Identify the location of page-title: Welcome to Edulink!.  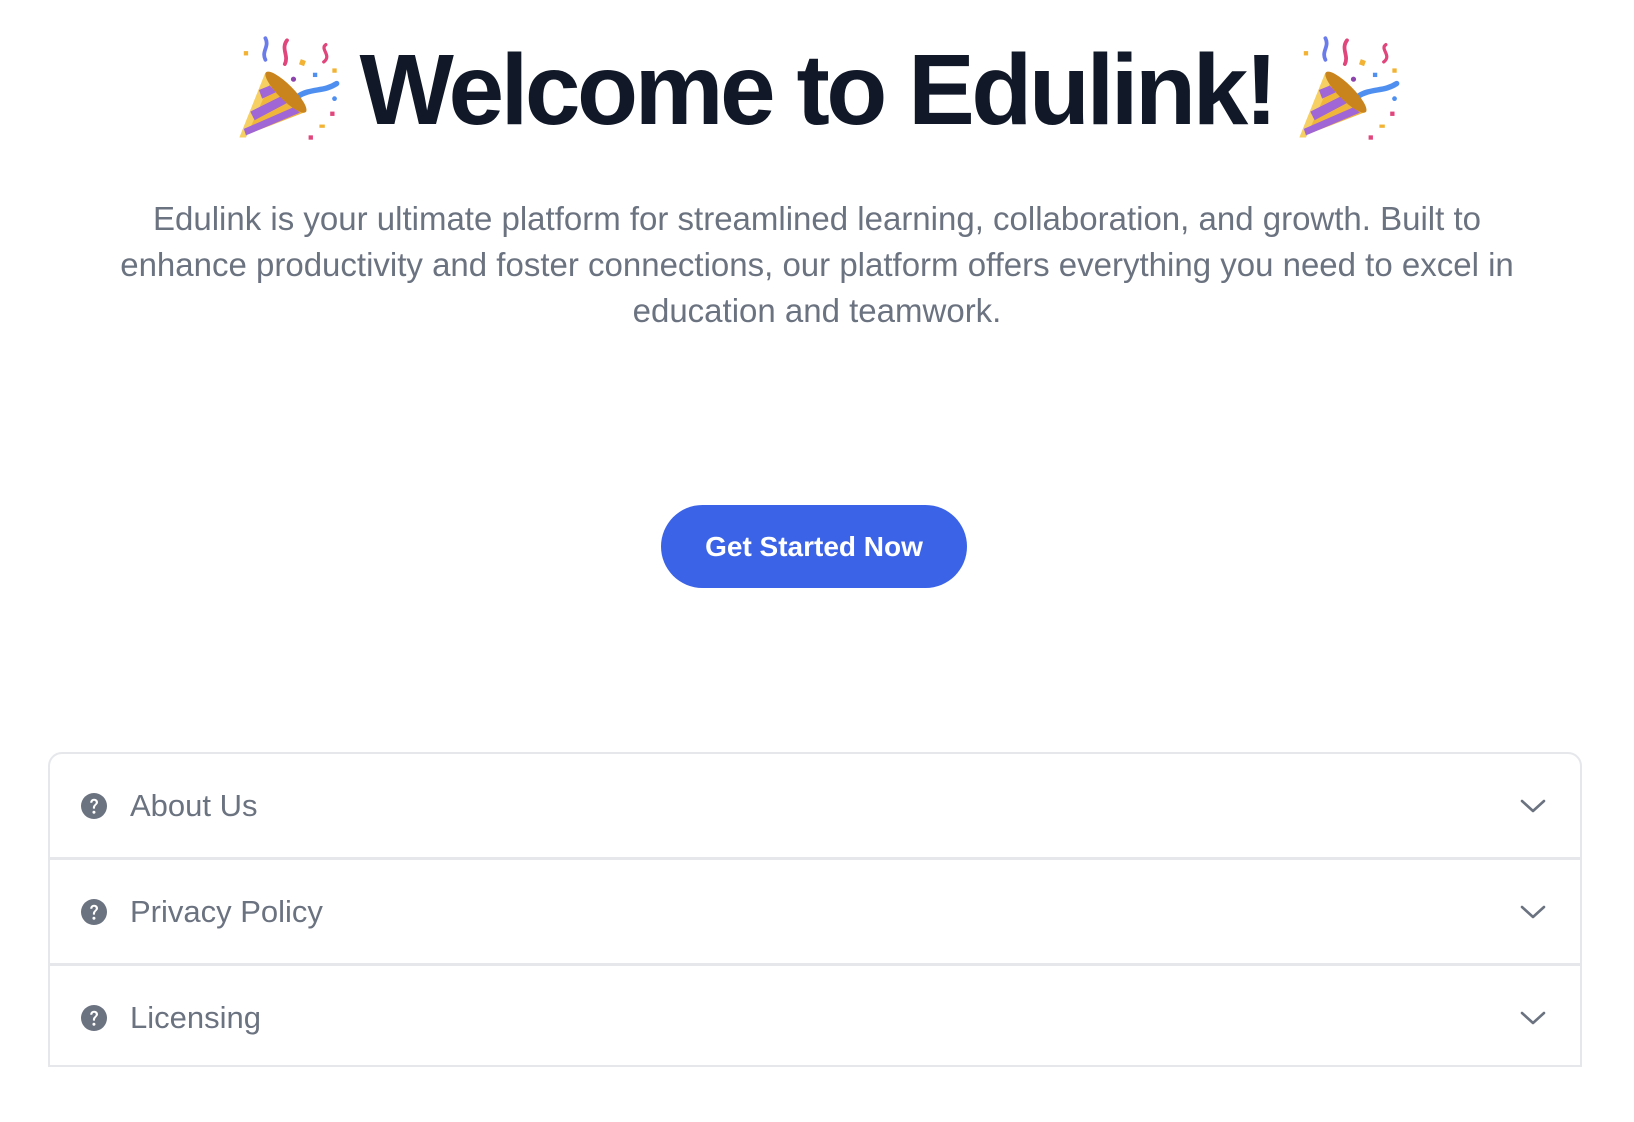
(818, 90).